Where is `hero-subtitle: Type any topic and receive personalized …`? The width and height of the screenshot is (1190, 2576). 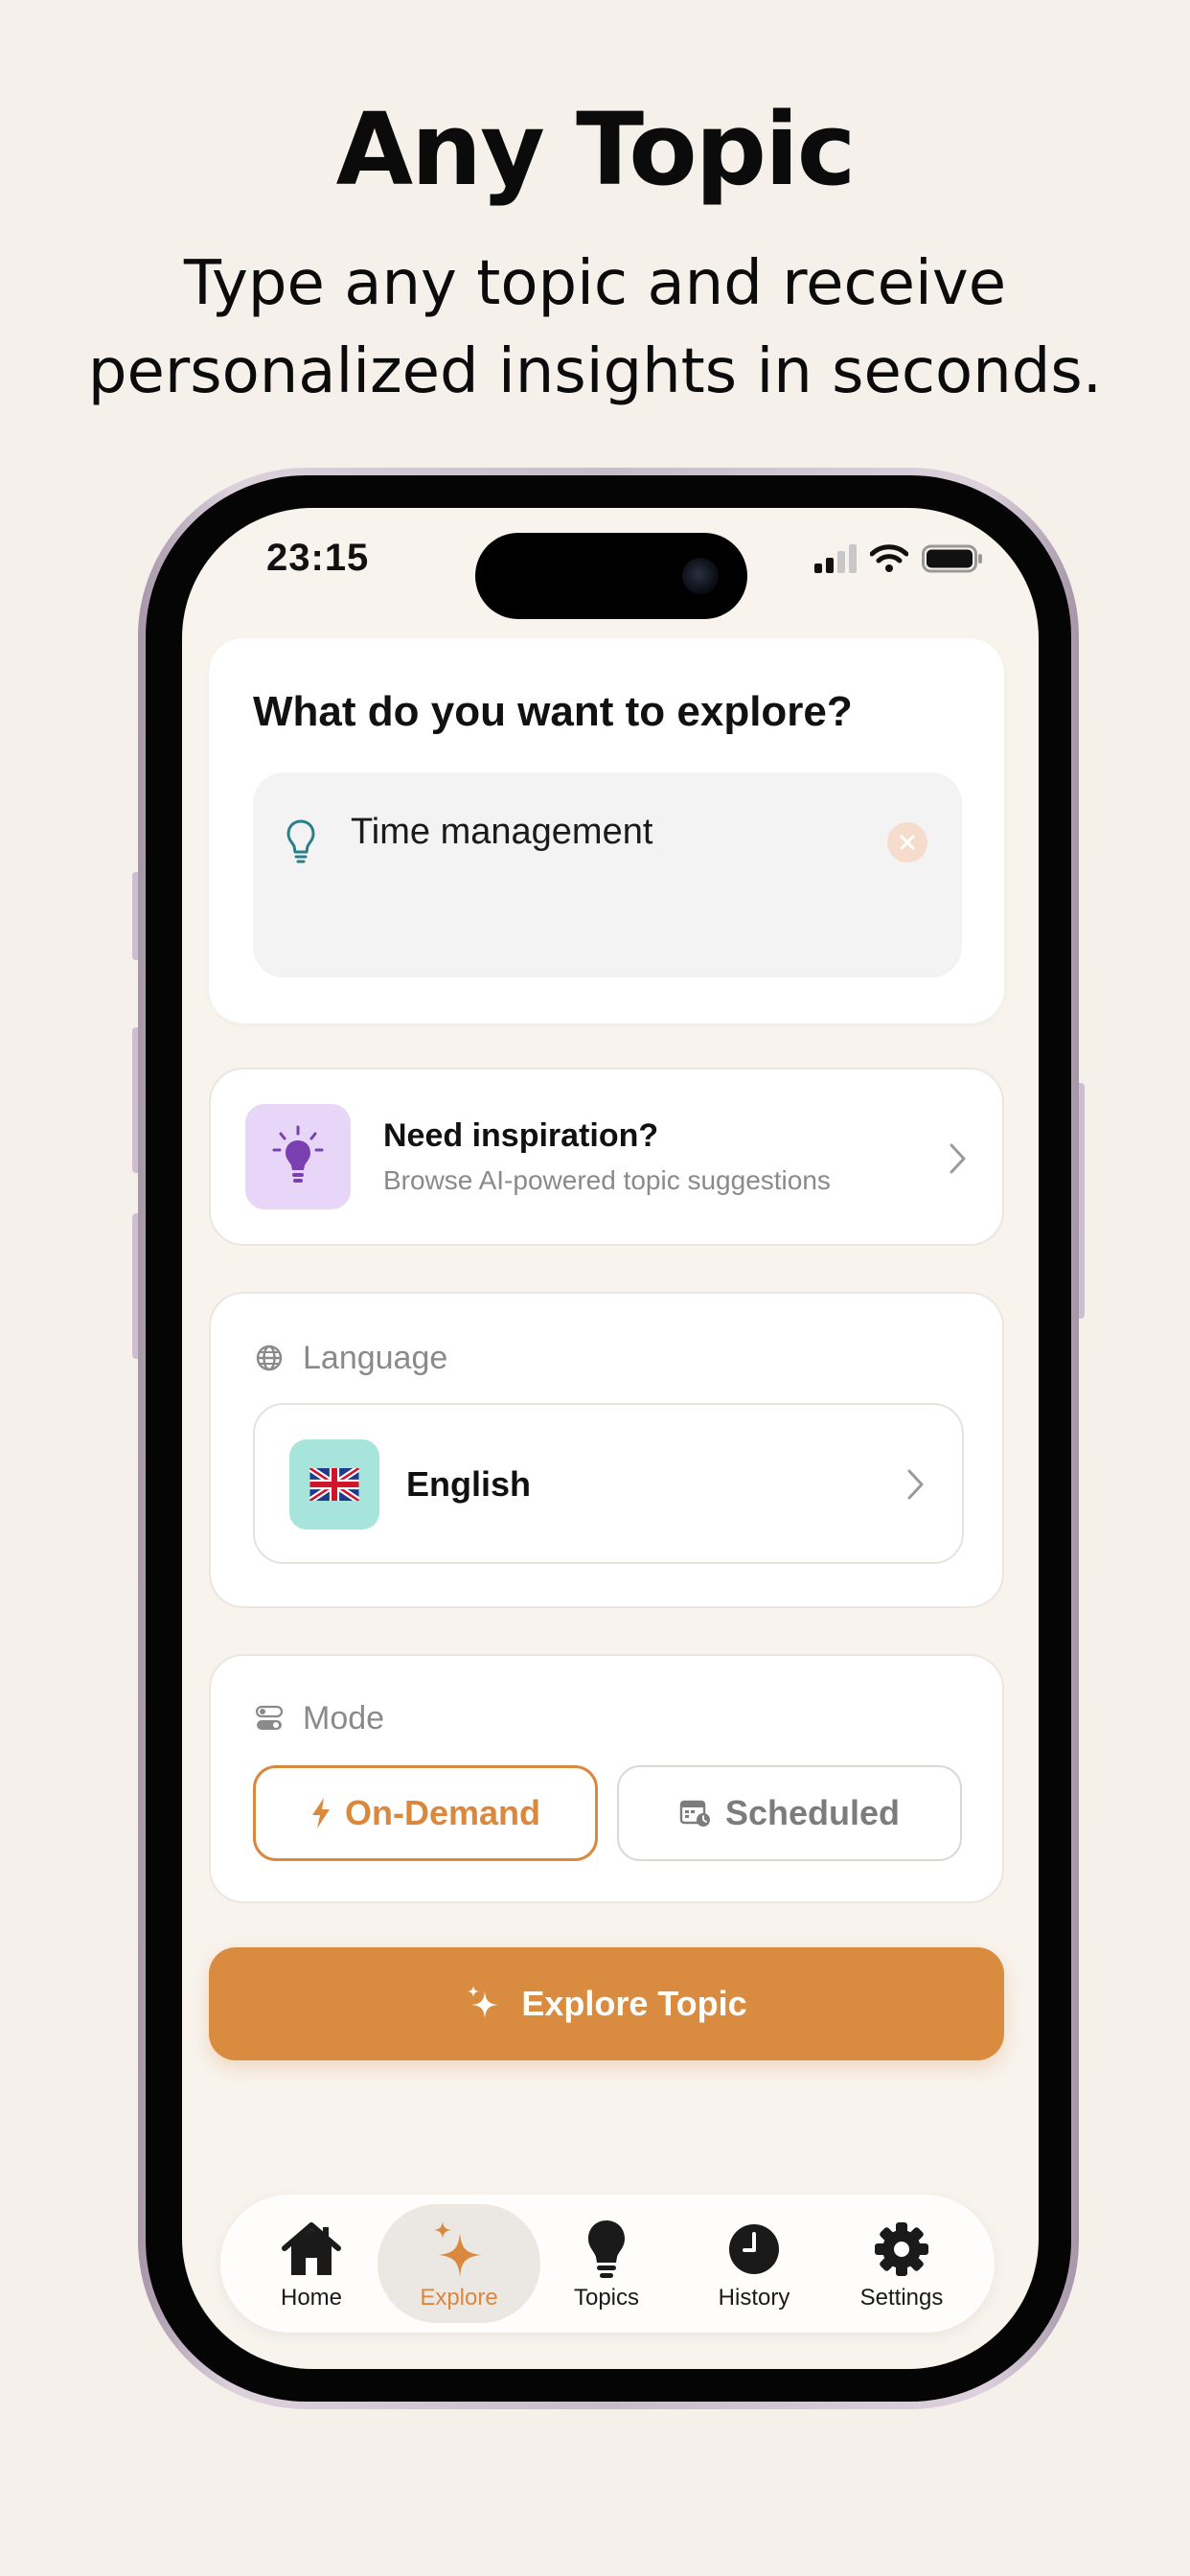 hero-subtitle: Type any topic and receive personalized … is located at coordinates (595, 328).